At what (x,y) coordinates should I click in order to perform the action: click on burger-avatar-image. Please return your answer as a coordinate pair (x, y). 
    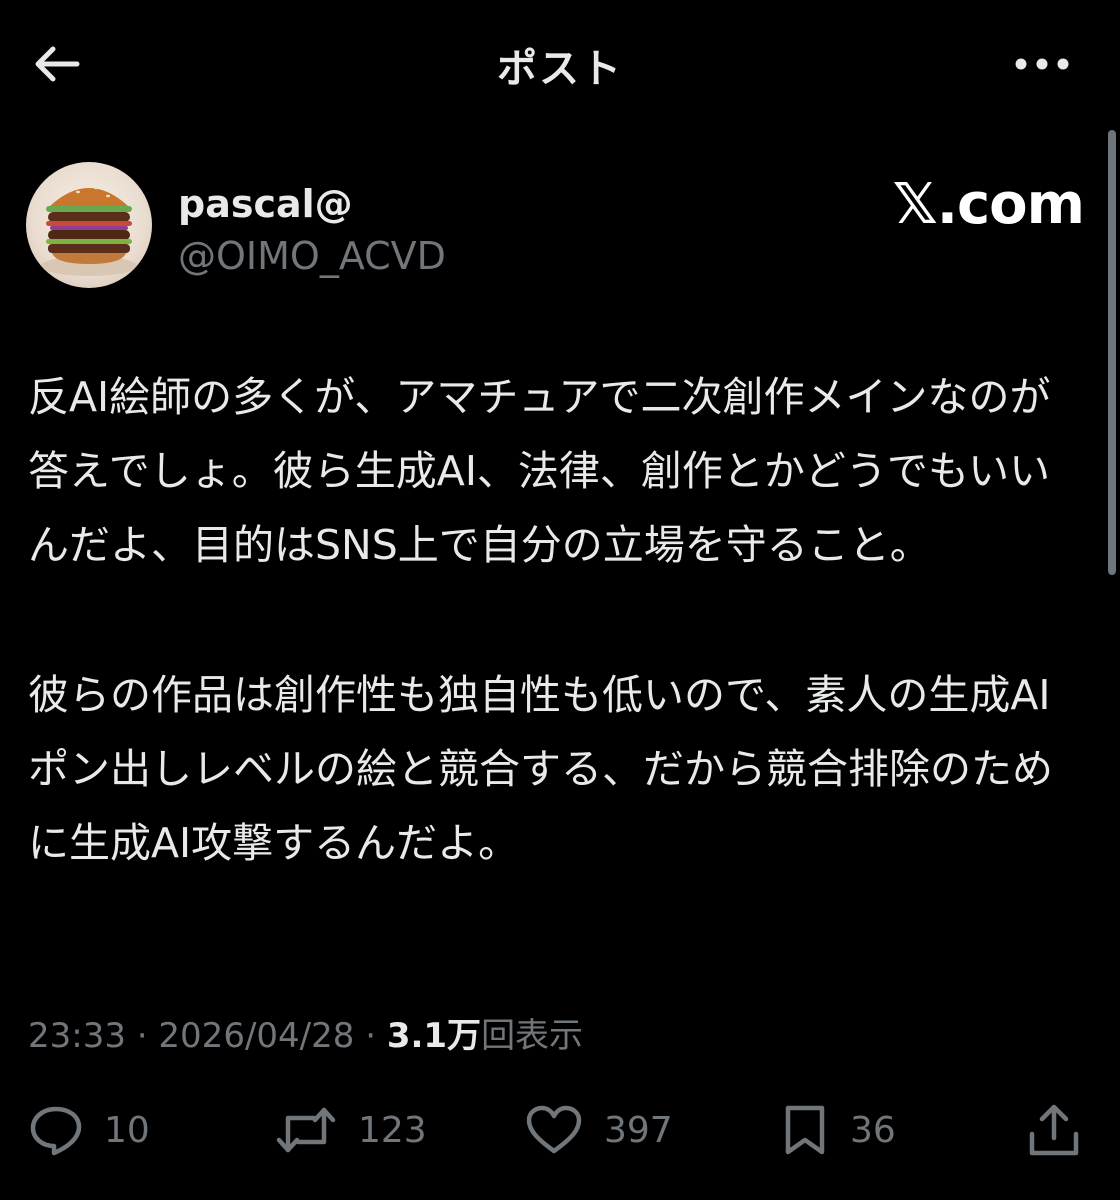
    Looking at the image, I should click on (89, 231).